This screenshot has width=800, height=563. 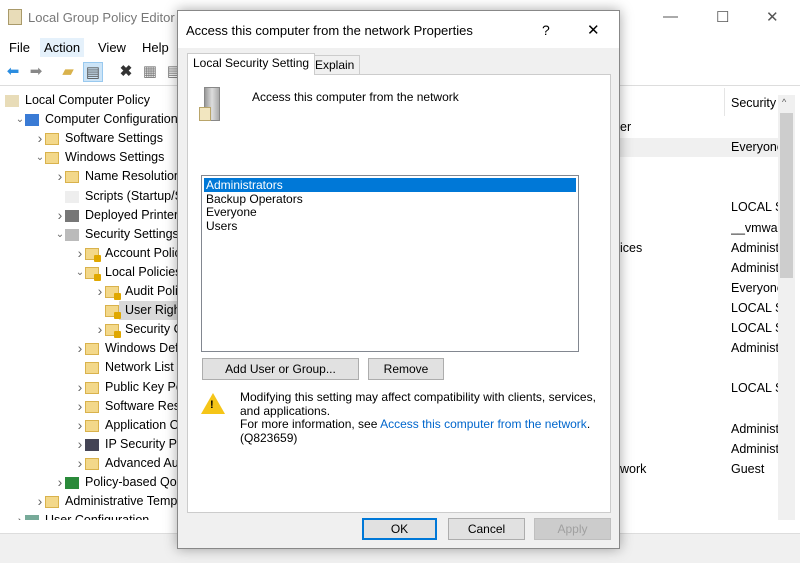 What do you see at coordinates (142, 311) in the screenshot?
I see `tree-item: User Rights Assignment` at bounding box center [142, 311].